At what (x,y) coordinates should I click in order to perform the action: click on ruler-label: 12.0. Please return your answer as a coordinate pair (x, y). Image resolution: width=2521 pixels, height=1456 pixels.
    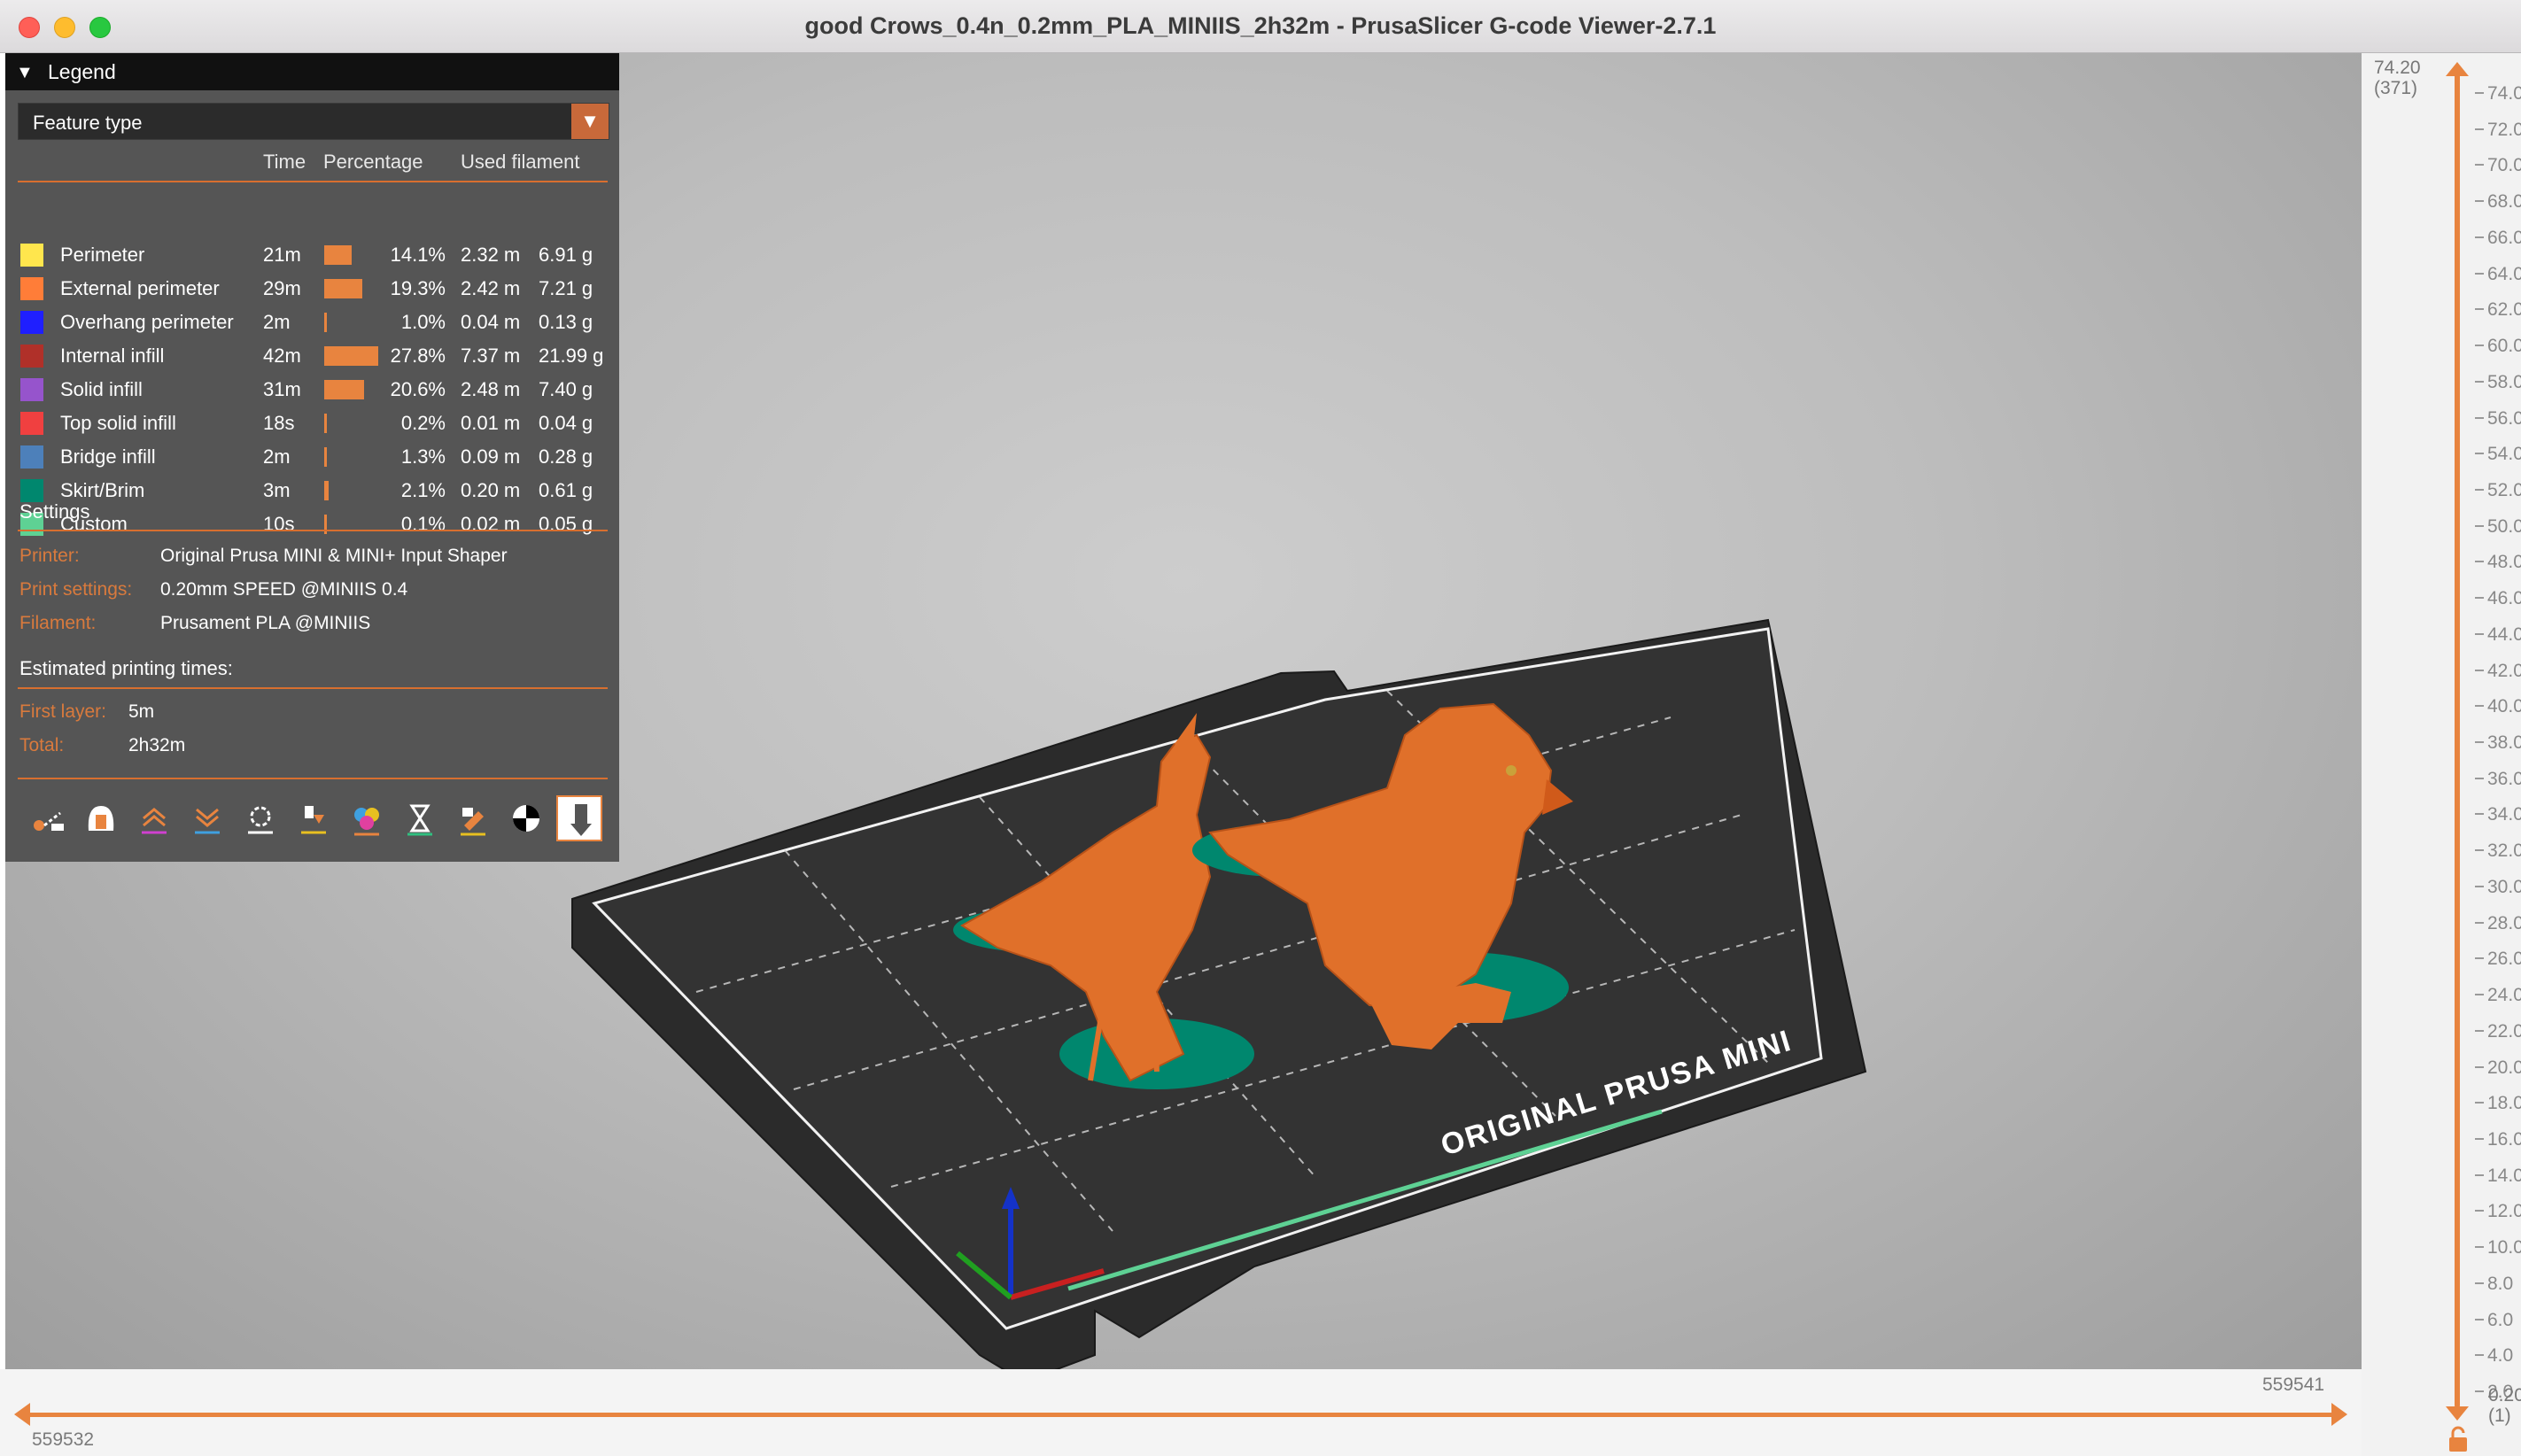
    Looking at the image, I should click on (2504, 1211).